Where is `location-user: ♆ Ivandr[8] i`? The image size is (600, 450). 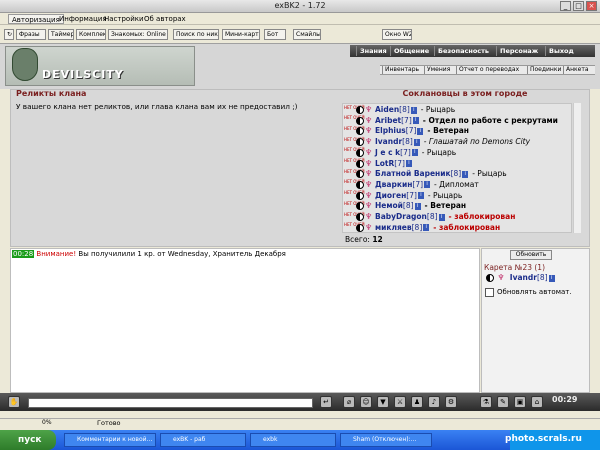
location-user: ♆ Ivandr[8] i is located at coordinates (519, 277).